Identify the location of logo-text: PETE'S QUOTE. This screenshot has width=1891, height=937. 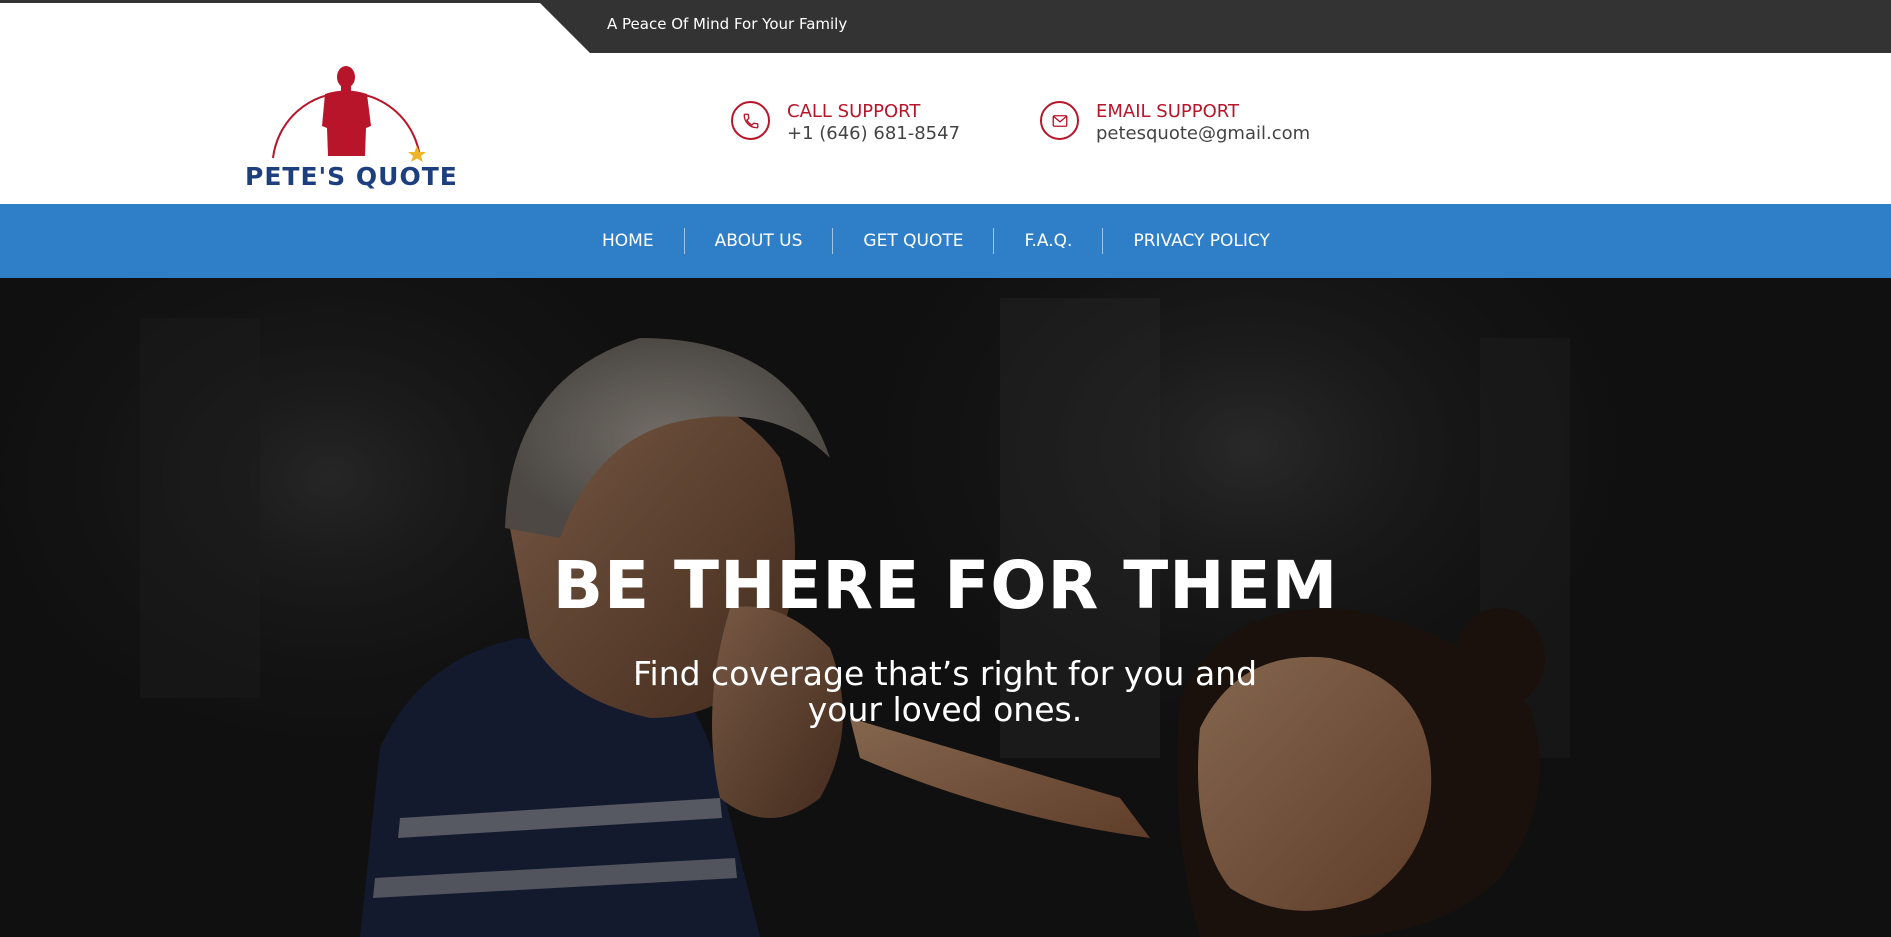
(351, 176).